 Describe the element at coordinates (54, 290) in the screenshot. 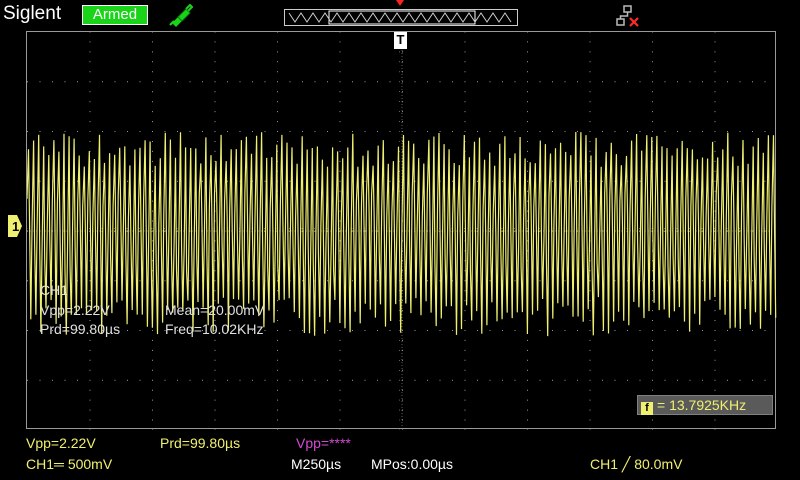

I see `overlay-channel-label: CH1` at that location.